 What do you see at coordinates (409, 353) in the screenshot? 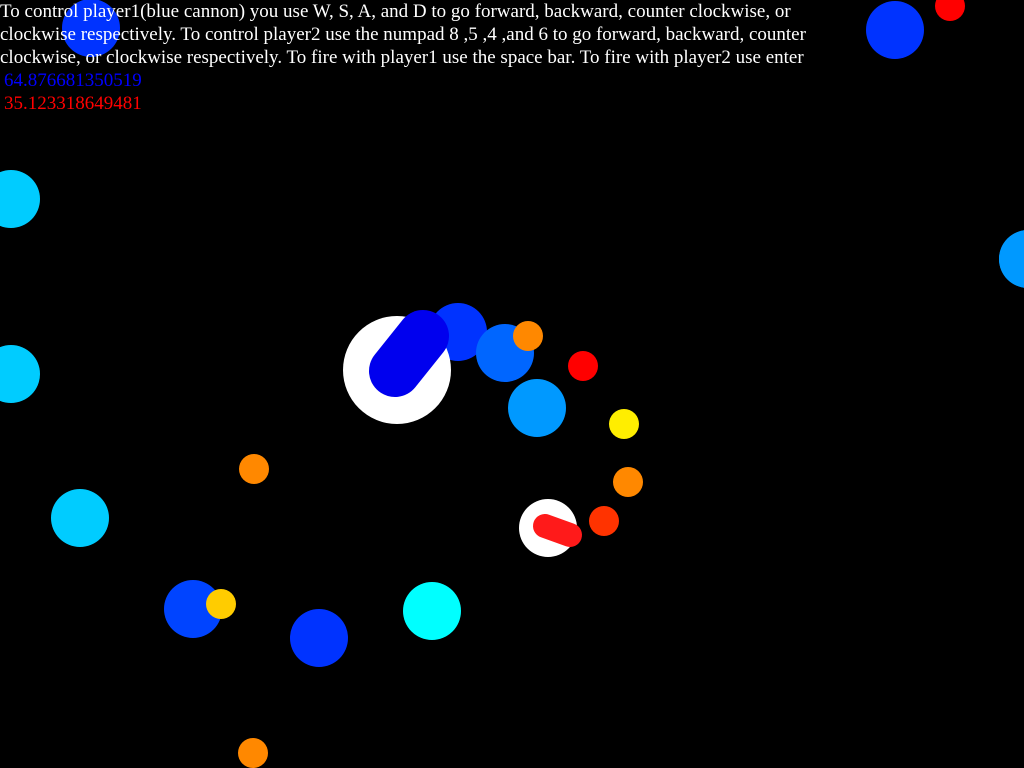
I see `player1-cannon-barrel` at bounding box center [409, 353].